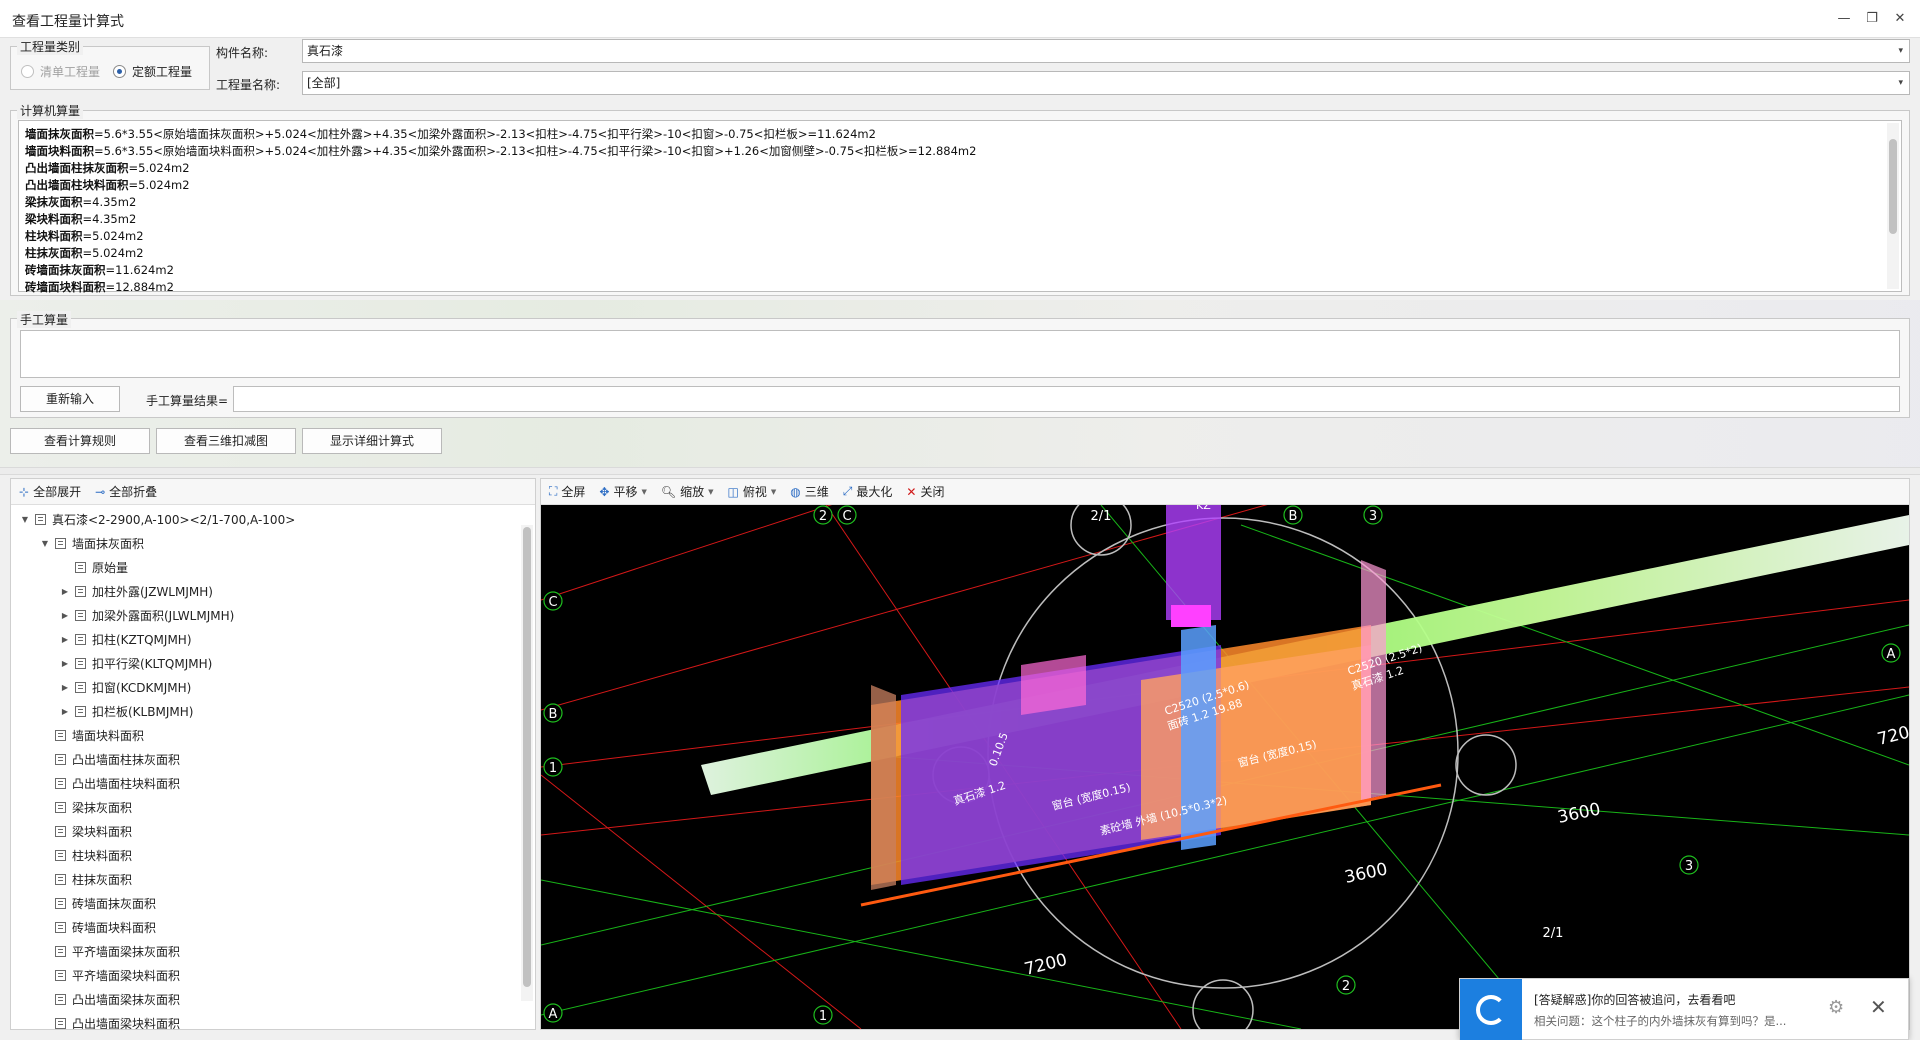 Image resolution: width=1920 pixels, height=1040 pixels. I want to click on calc-line: 凸出墙面柱抹灰面积=5.024m2, so click(500, 168).